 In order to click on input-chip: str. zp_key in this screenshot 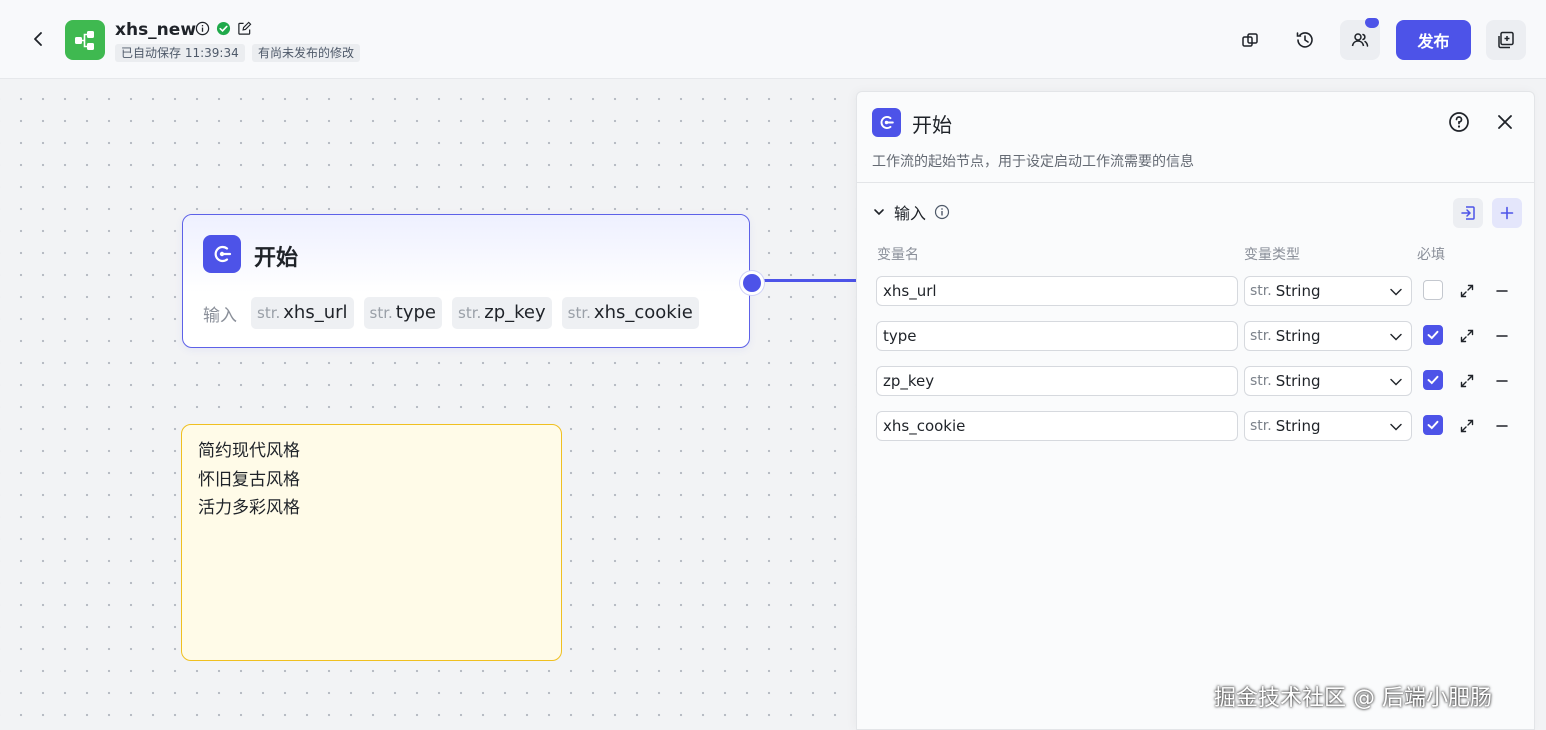, I will do `click(502, 313)`.